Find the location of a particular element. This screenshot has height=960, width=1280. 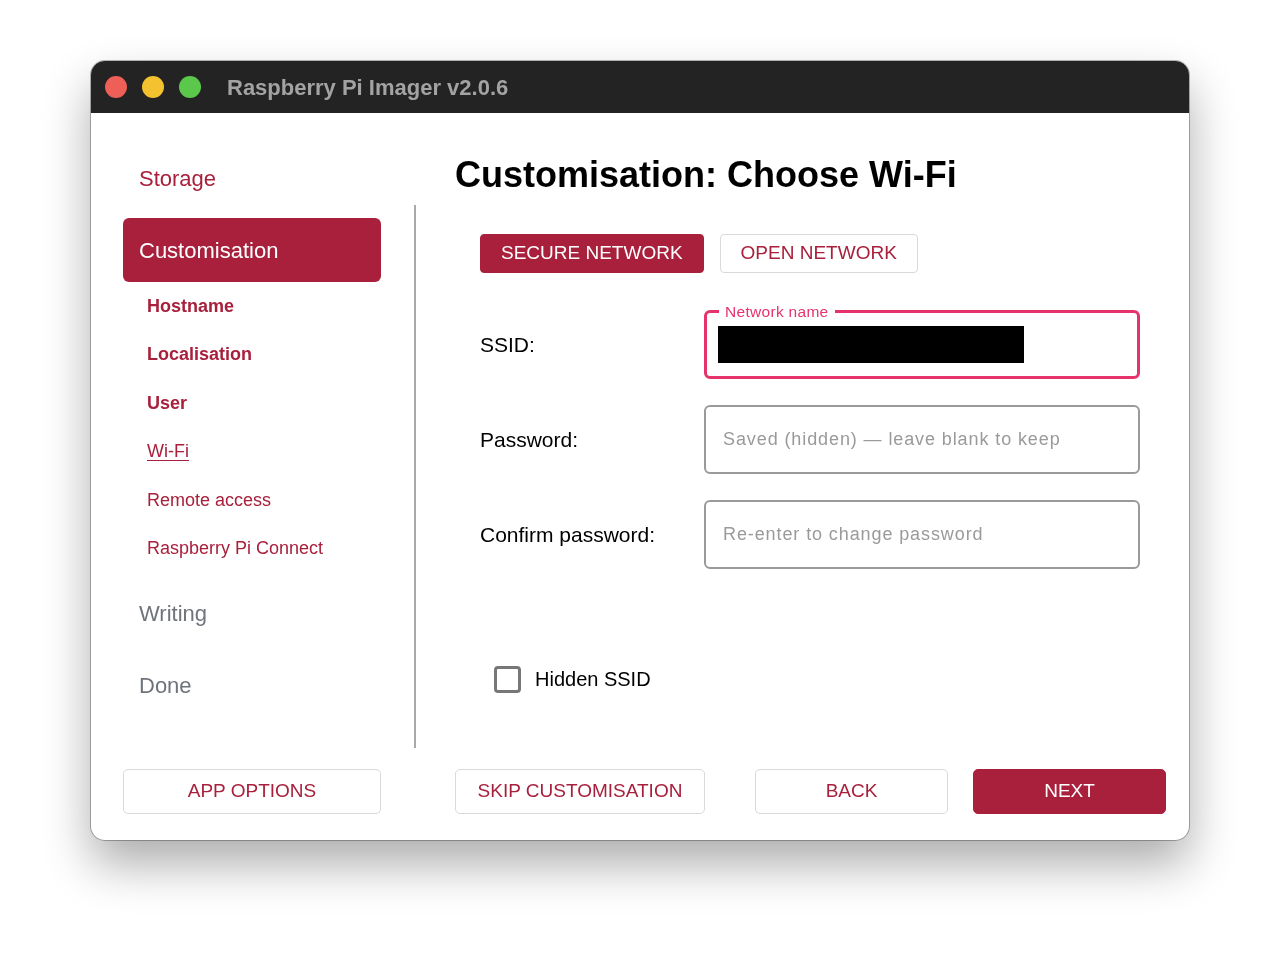

field-label: Confirm password: is located at coordinates (568, 534).